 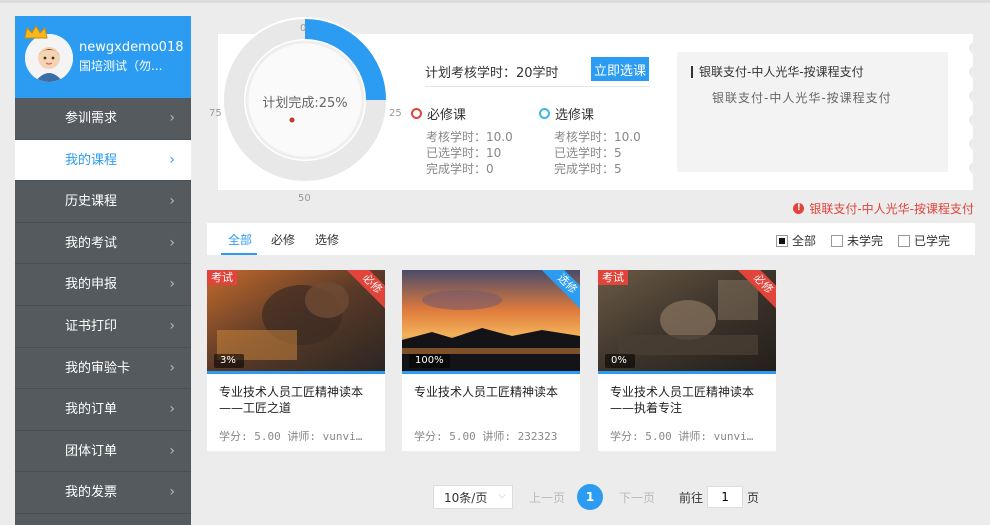 I want to click on filter-finished-checkbox: 已学完, so click(x=924, y=240).